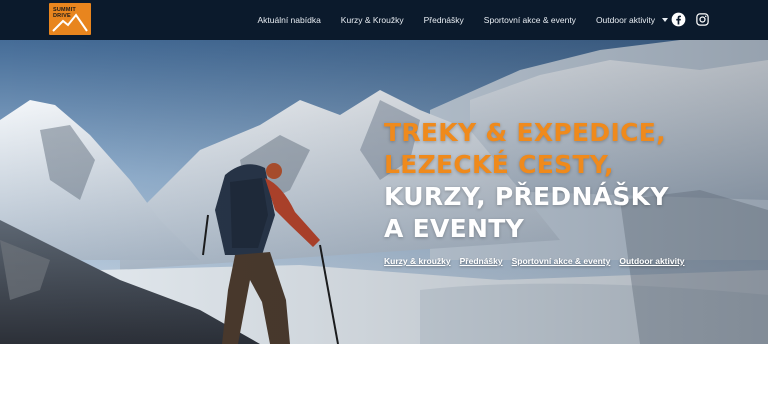 The width and height of the screenshot is (768, 418). Describe the element at coordinates (690, 19) in the screenshot. I see `social-links` at that location.